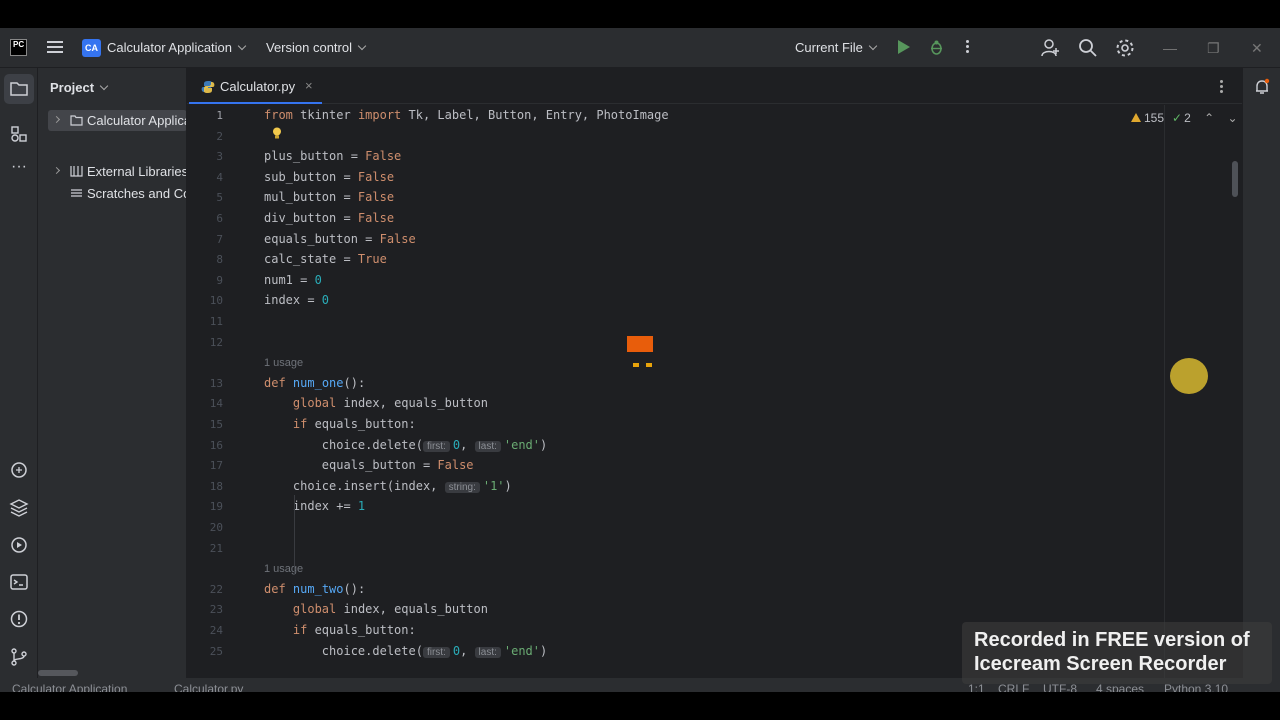  I want to click on debug-icon, so click(936, 47).